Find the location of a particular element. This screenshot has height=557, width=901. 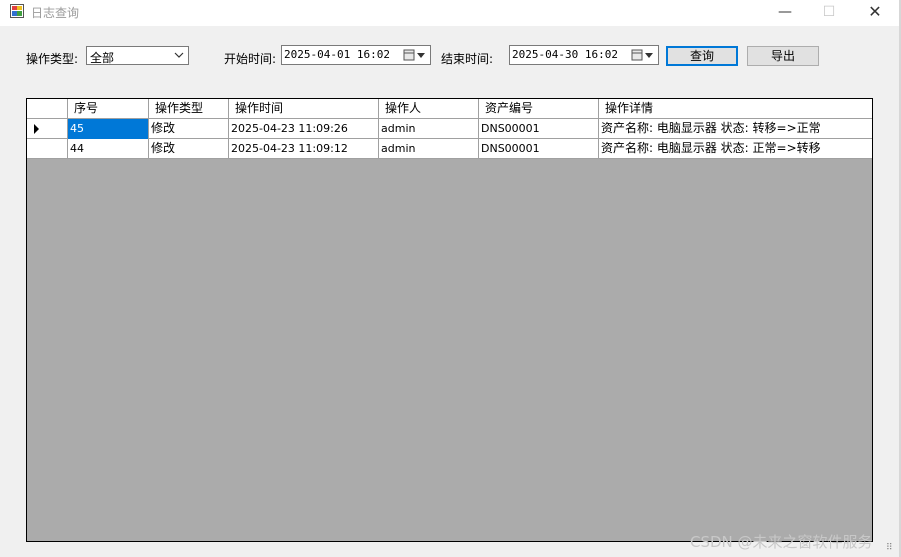

column-header-asset-no: 资产编号 is located at coordinates (539, 109).